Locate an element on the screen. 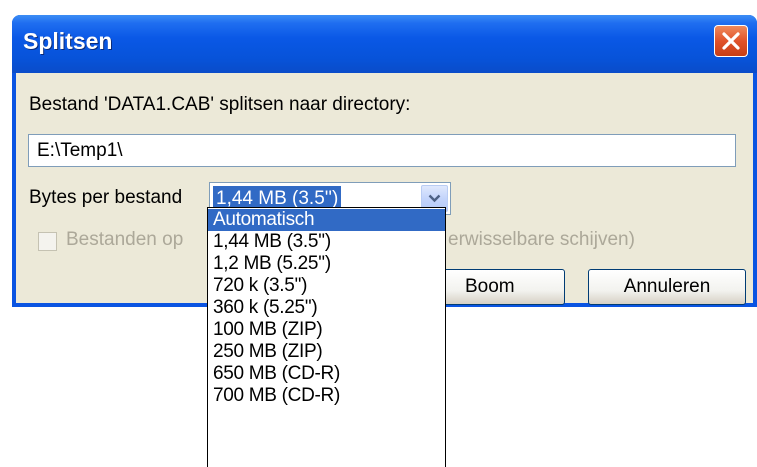 Image resolution: width=757 pixels, height=467 pixels. dropdown-option-1-2mb: 1,2 MB (5.25'') is located at coordinates (326, 264).